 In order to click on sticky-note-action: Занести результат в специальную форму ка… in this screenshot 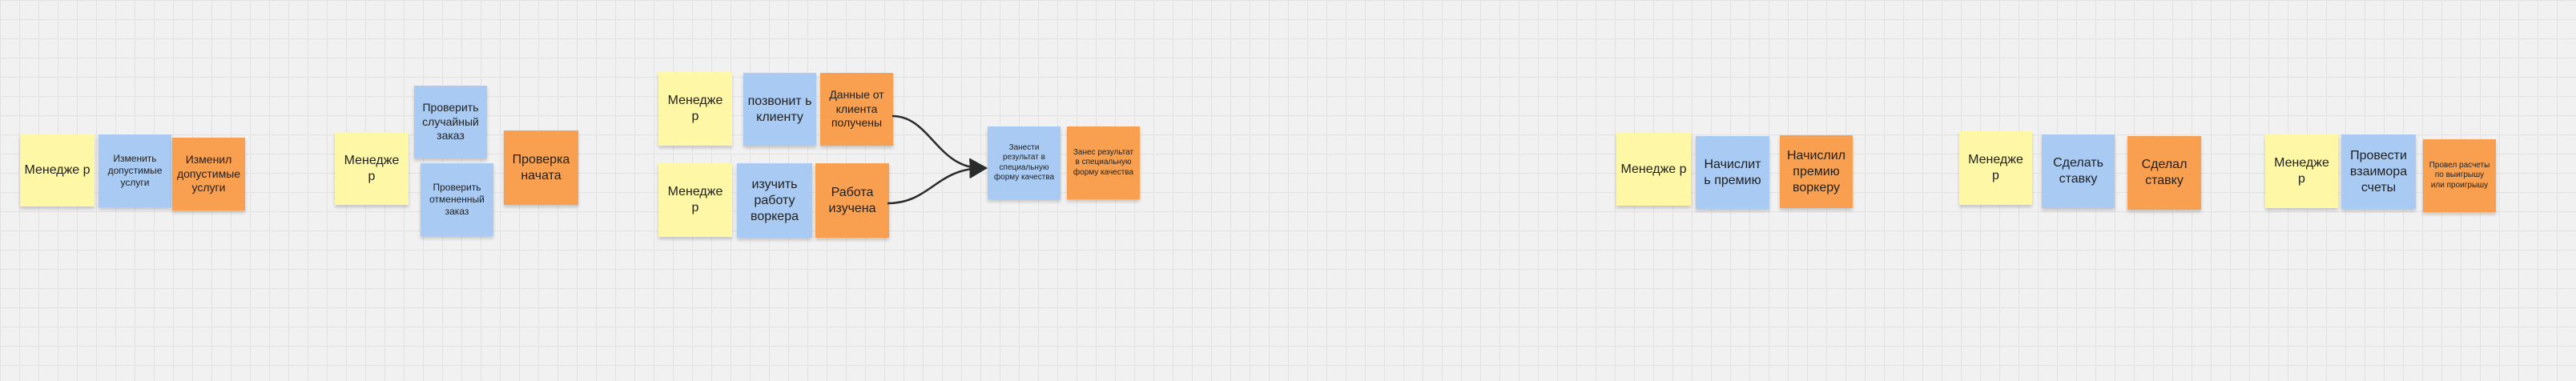, I will do `click(1025, 162)`.